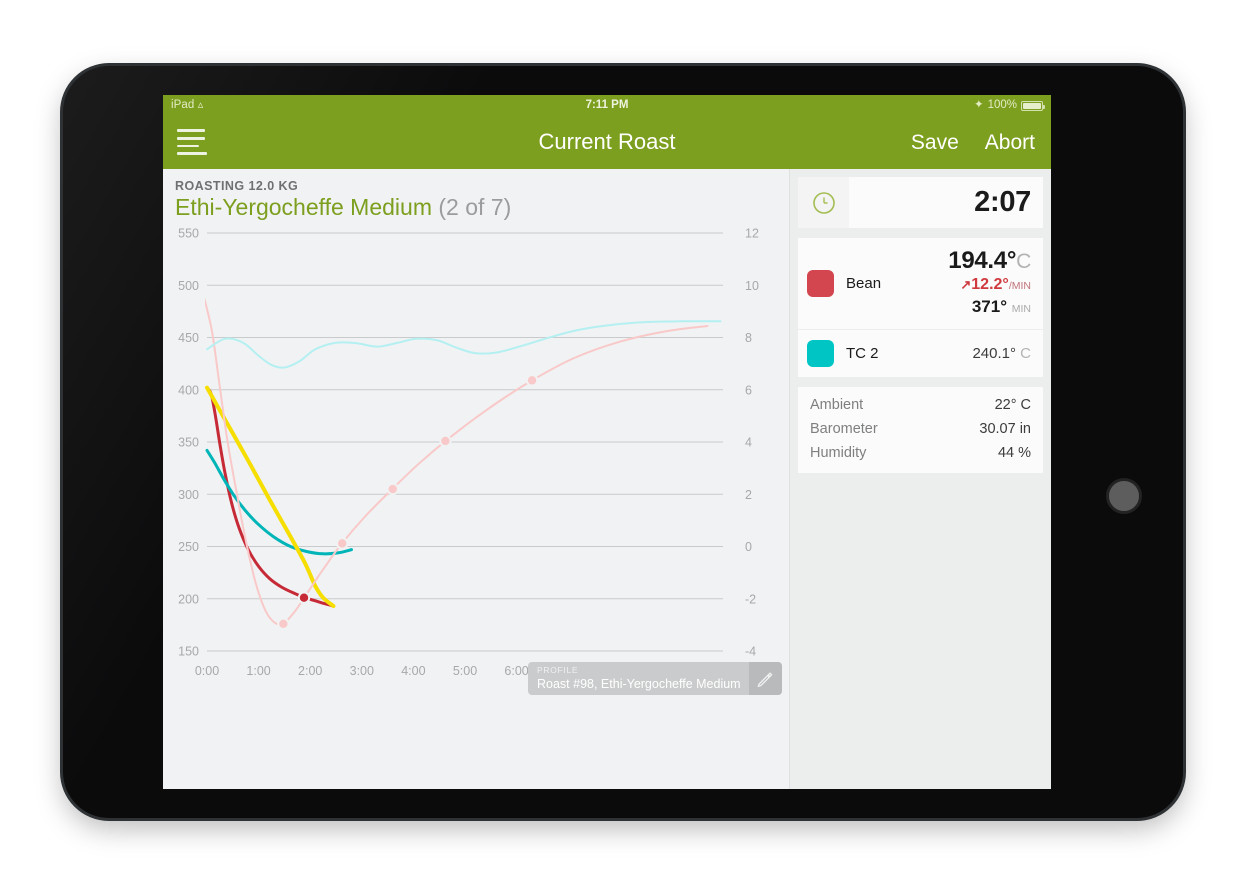  I want to click on barometer-label: Barometer, so click(844, 429).